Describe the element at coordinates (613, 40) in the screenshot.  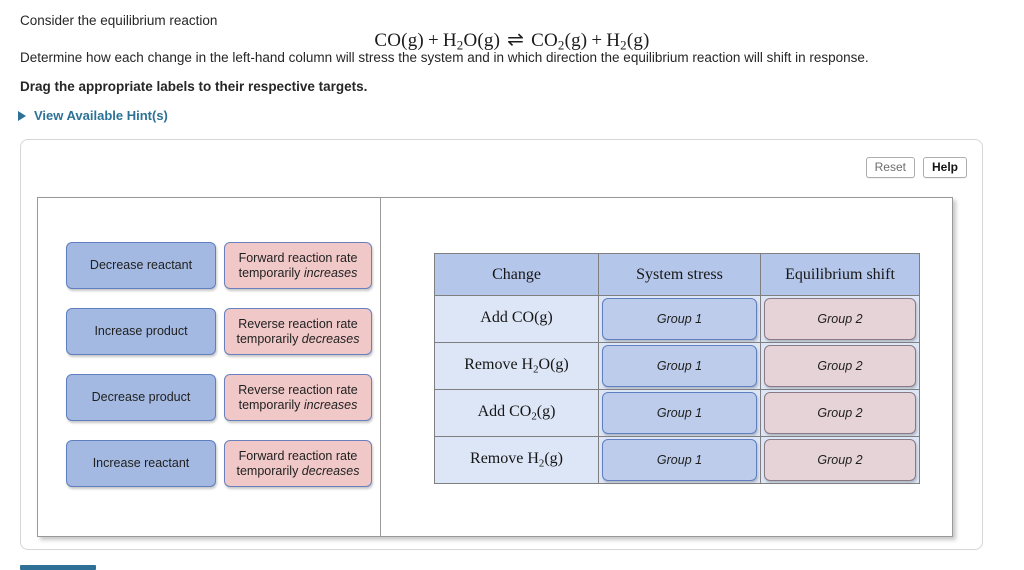
I see `equation-product-2-base: H` at that location.